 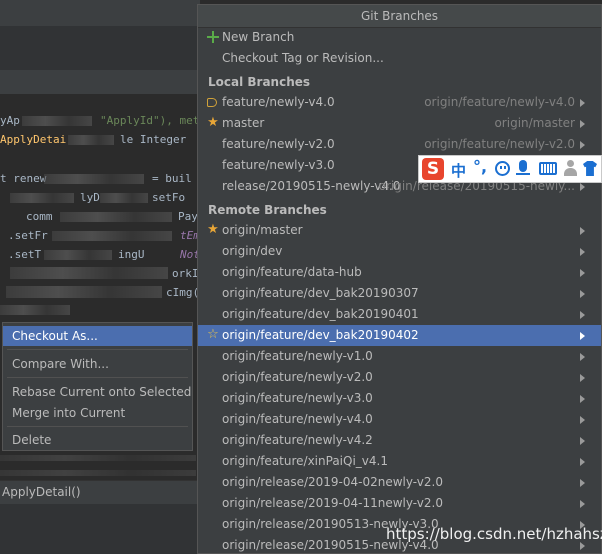 What do you see at coordinates (100, 82) in the screenshot?
I see `editor-tab-strip` at bounding box center [100, 82].